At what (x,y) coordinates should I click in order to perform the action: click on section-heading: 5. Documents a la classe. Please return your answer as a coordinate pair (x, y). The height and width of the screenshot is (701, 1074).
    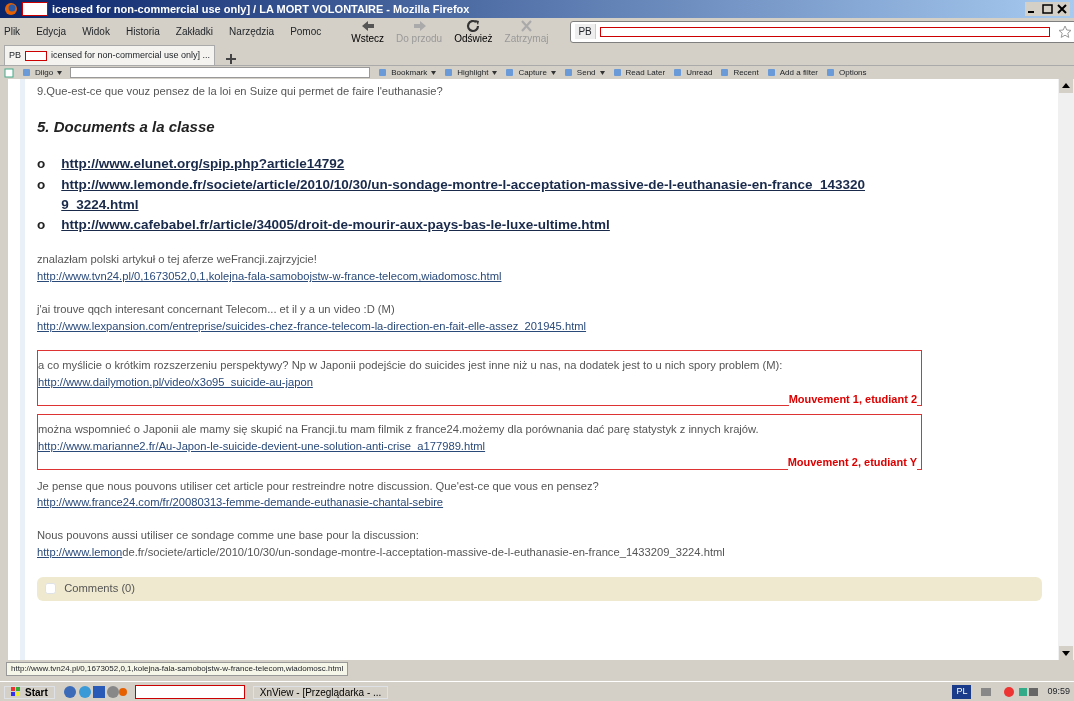
    Looking at the image, I should click on (126, 126).